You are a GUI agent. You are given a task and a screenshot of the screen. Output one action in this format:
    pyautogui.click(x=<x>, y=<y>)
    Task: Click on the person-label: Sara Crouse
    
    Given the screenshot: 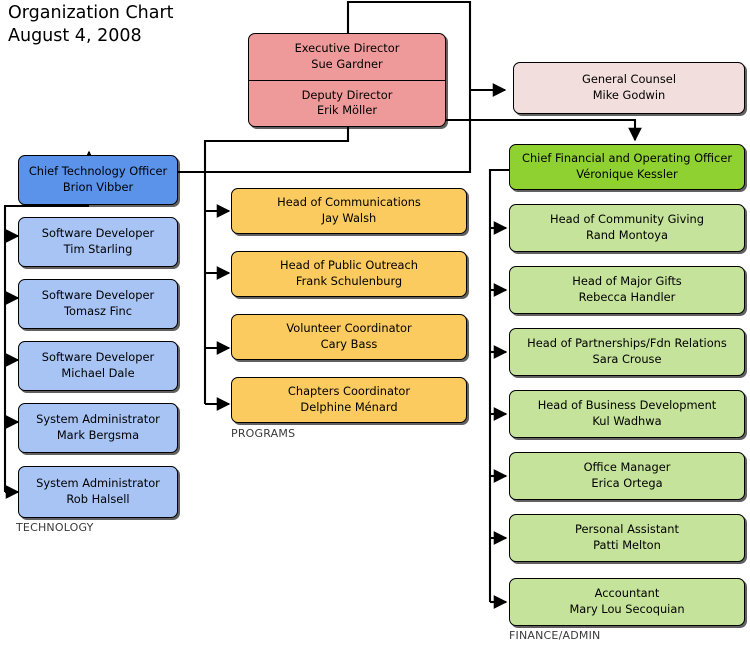 What is the action you would take?
    pyautogui.click(x=627, y=359)
    